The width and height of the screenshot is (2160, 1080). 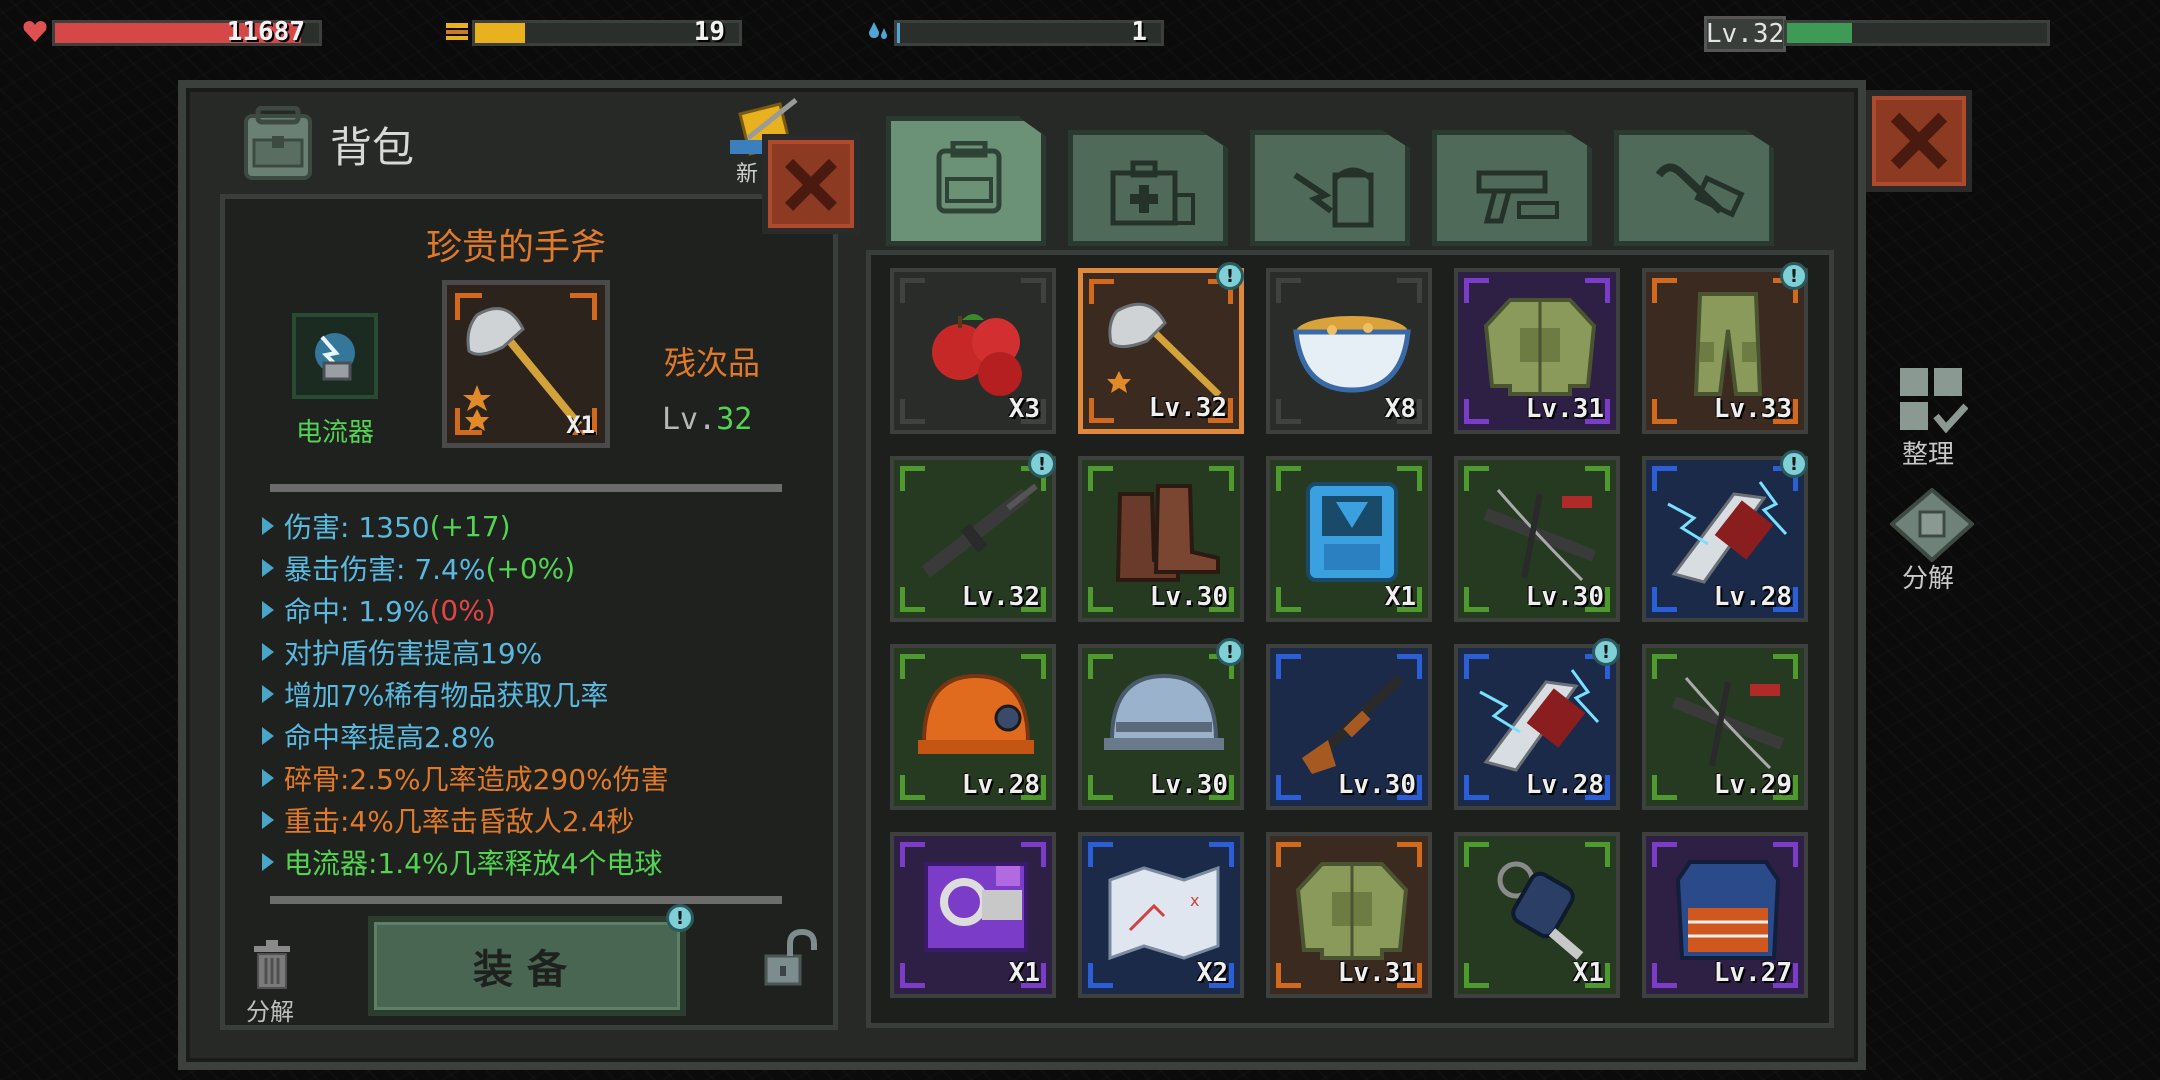 I want to click on stat-row: 命中率提高2.8%, so click(x=542, y=736).